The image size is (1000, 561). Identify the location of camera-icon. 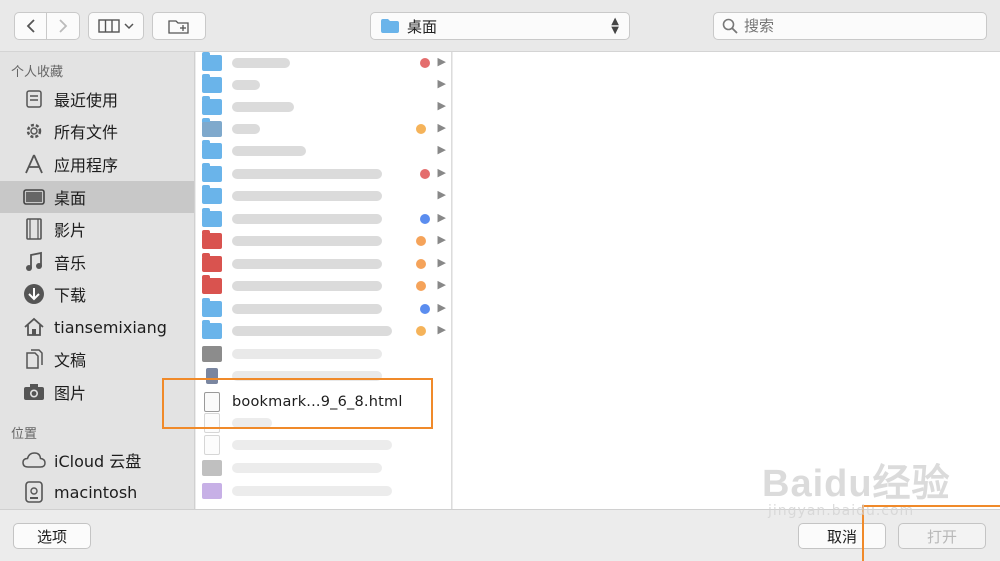
(34, 392).